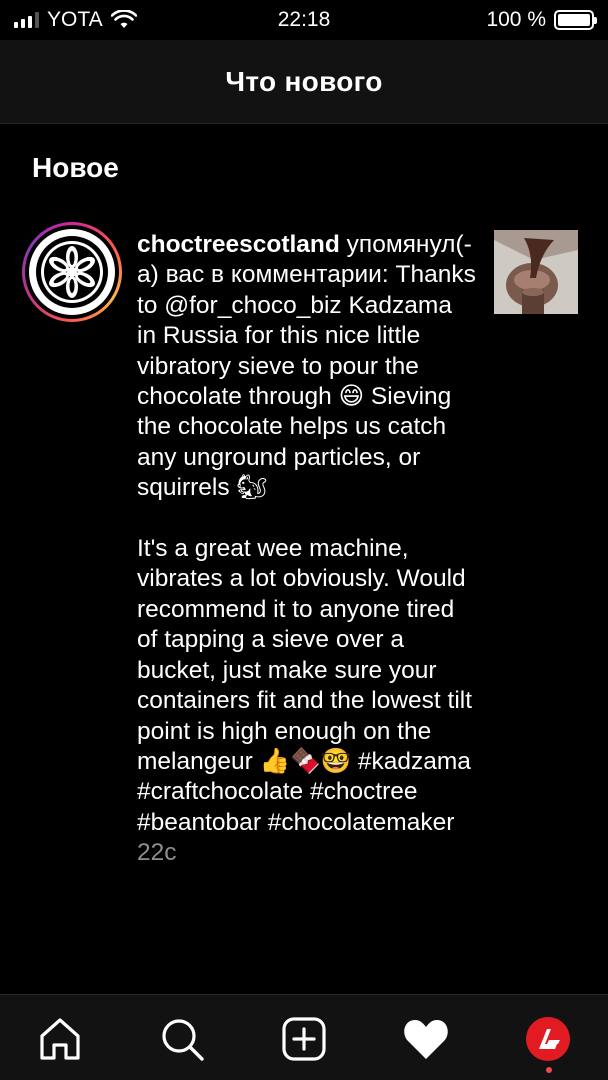 The image size is (608, 1080). What do you see at coordinates (304, 20) in the screenshot?
I see `status-bar: YOTA 22:18 100 %` at bounding box center [304, 20].